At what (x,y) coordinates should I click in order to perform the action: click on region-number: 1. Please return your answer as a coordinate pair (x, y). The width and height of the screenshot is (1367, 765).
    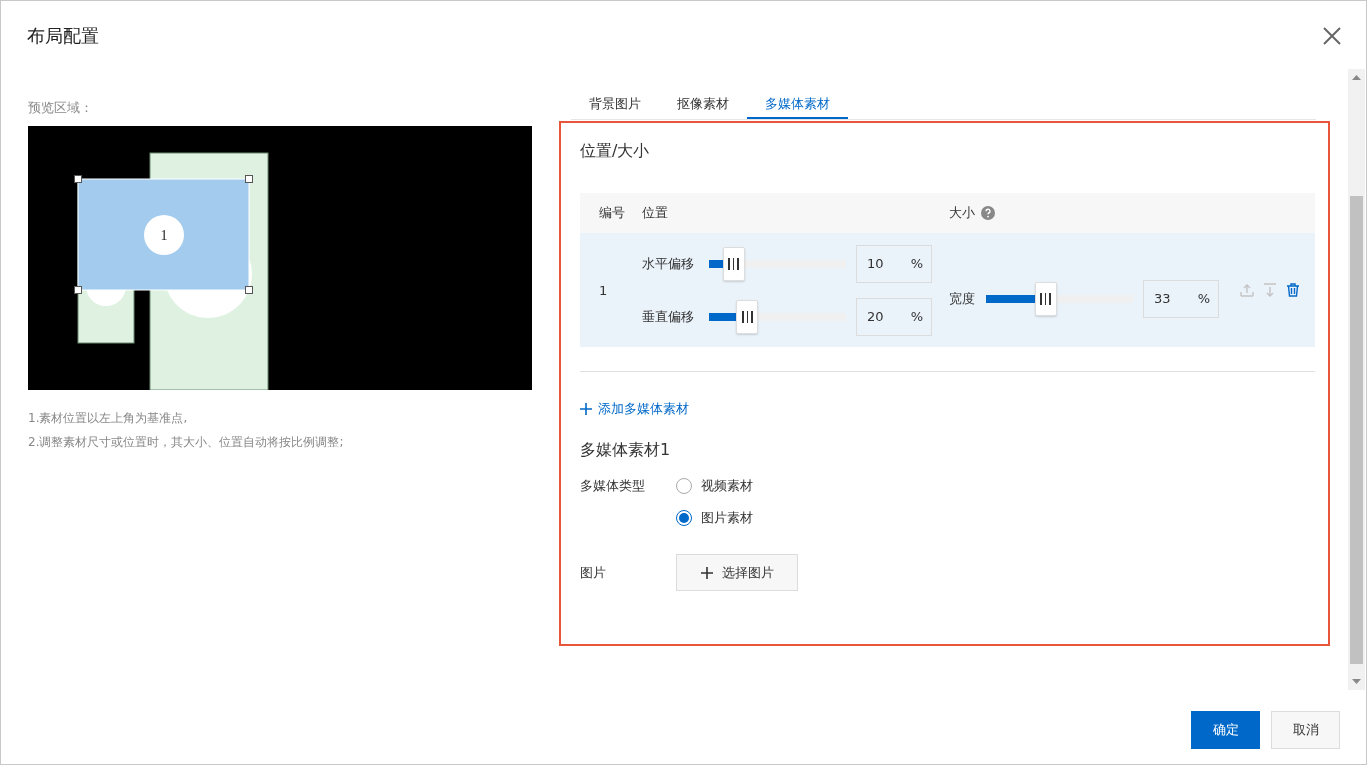
    Looking at the image, I should click on (164, 235).